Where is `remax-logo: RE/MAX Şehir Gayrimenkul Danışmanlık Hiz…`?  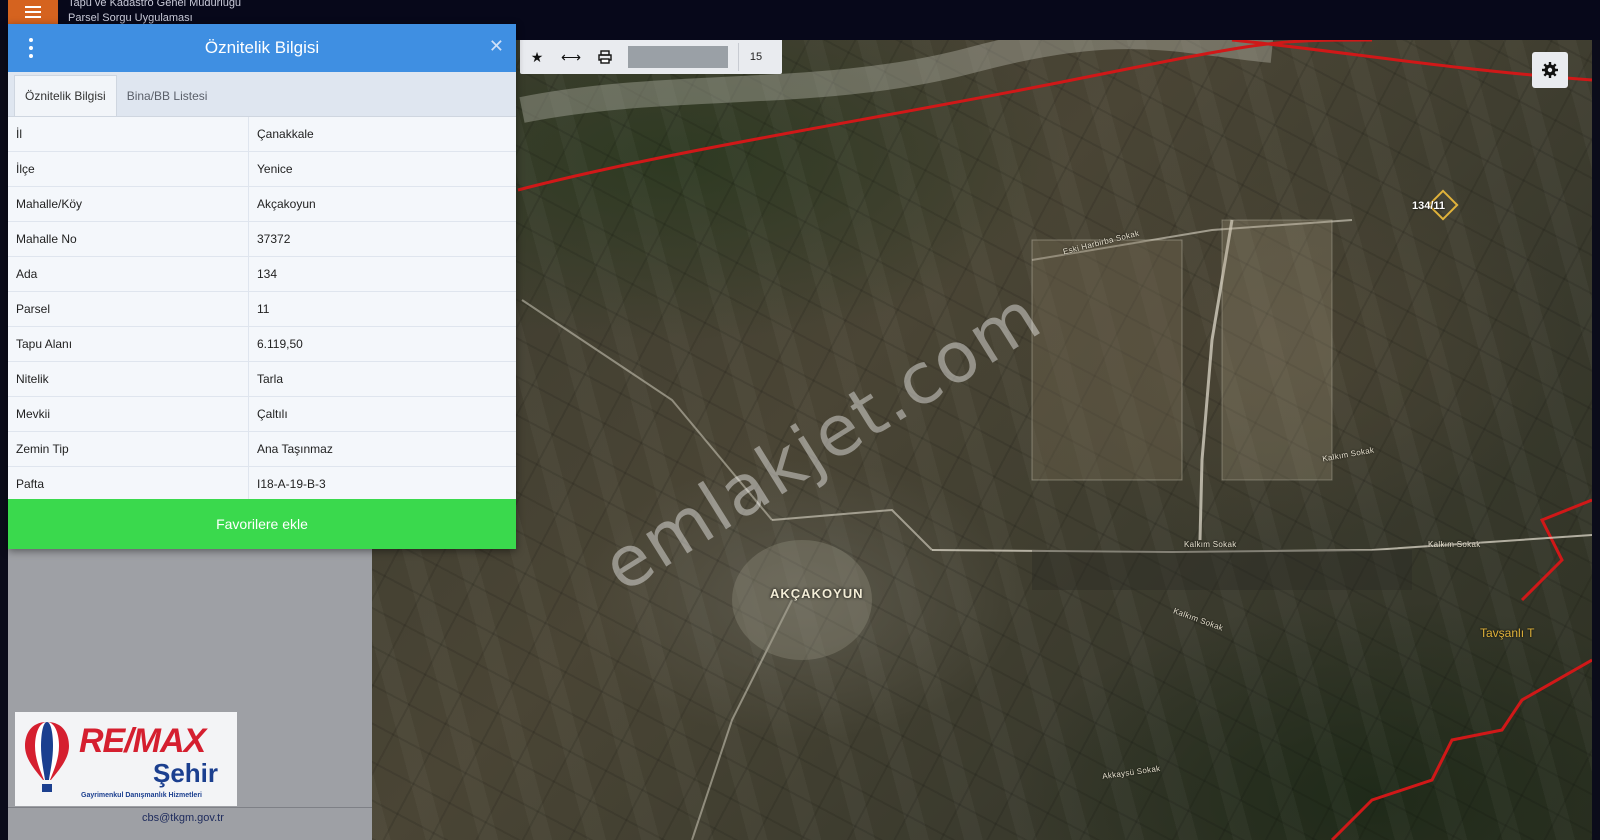
remax-logo: RE/MAX Şehir Gayrimenkul Danışmanlık Hiz… is located at coordinates (126, 759).